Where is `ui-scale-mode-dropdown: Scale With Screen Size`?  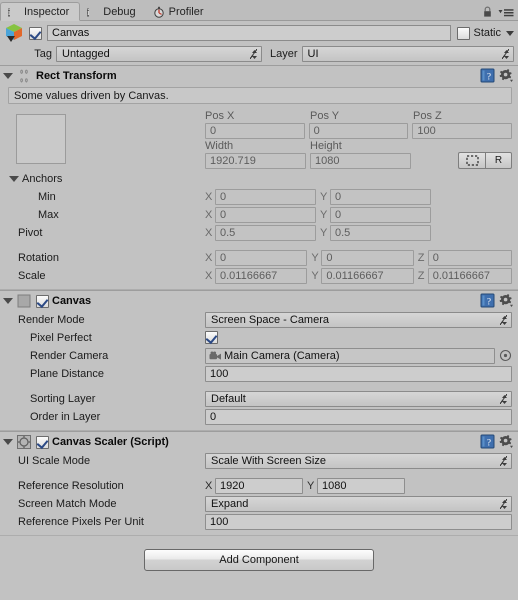 ui-scale-mode-dropdown: Scale With Screen Size is located at coordinates (358, 460).